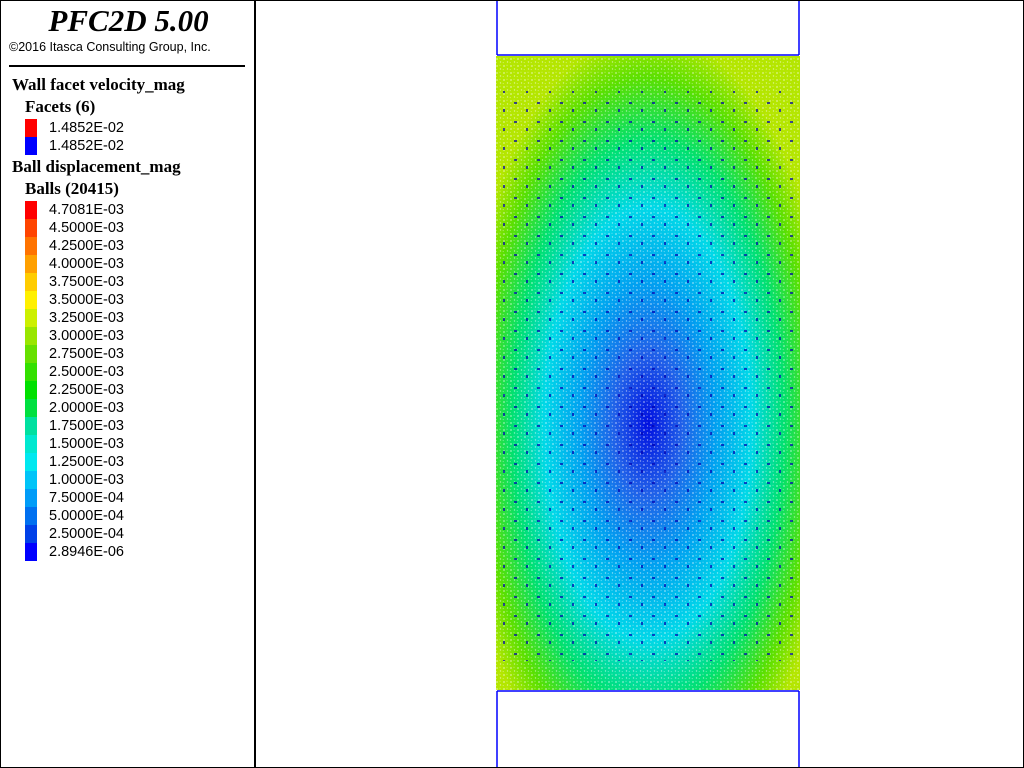 The width and height of the screenshot is (1024, 768). Describe the element at coordinates (128, 20) in the screenshot. I see `app-title: PFC2D 5.00` at that location.